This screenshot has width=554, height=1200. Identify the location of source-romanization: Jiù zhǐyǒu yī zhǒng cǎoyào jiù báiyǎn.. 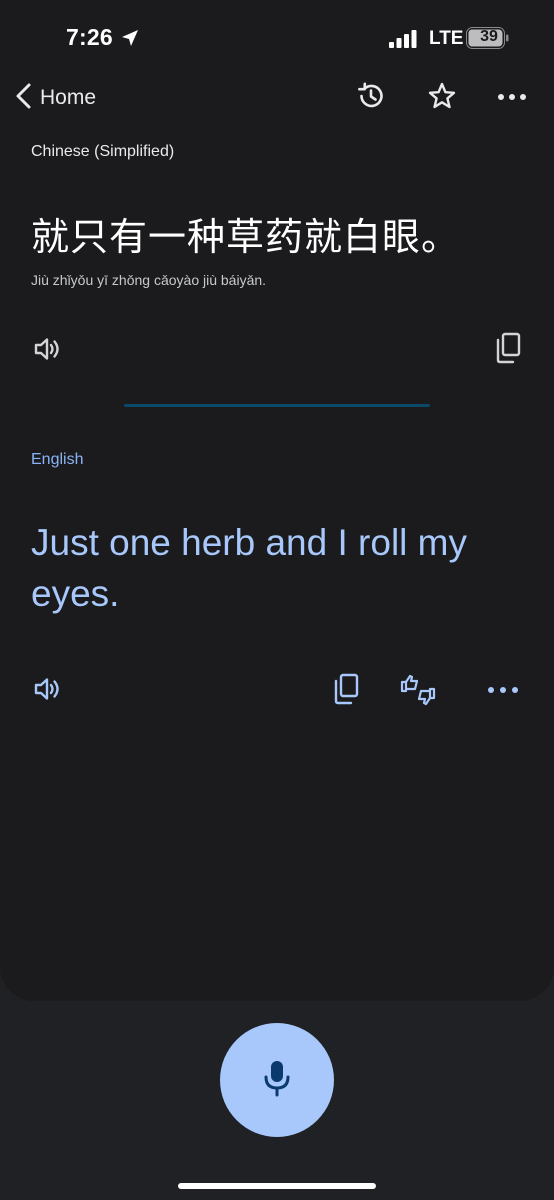
(149, 280).